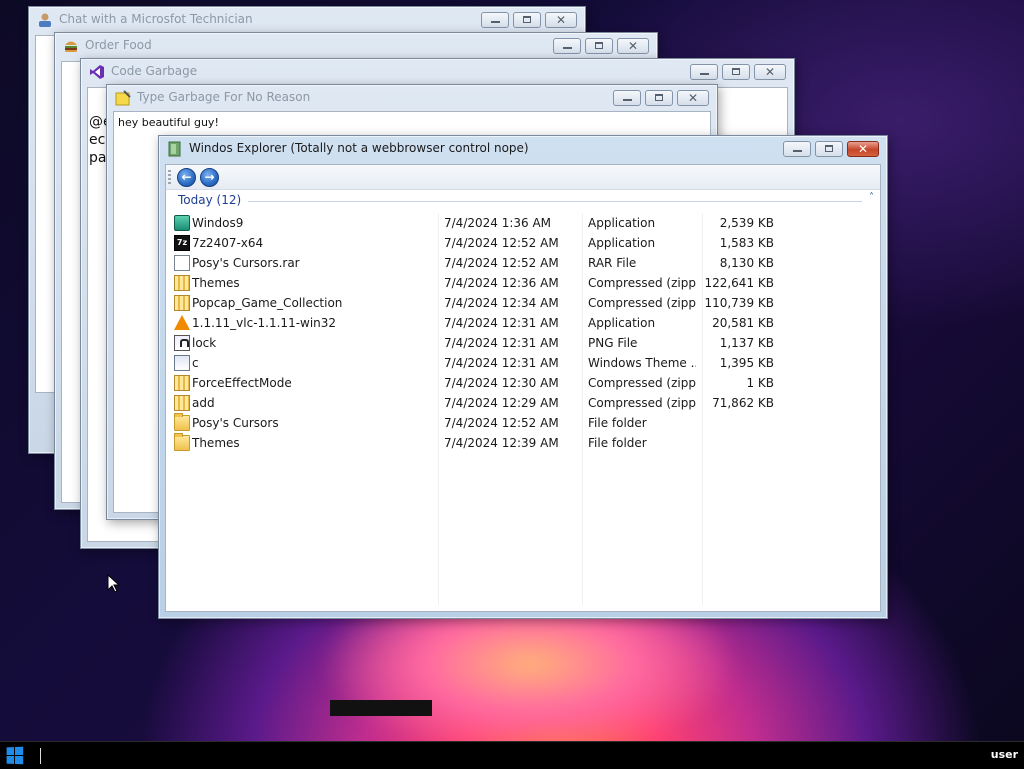 Image resolution: width=1024 pixels, height=769 pixels. I want to click on code-close-button: ✕, so click(770, 72).